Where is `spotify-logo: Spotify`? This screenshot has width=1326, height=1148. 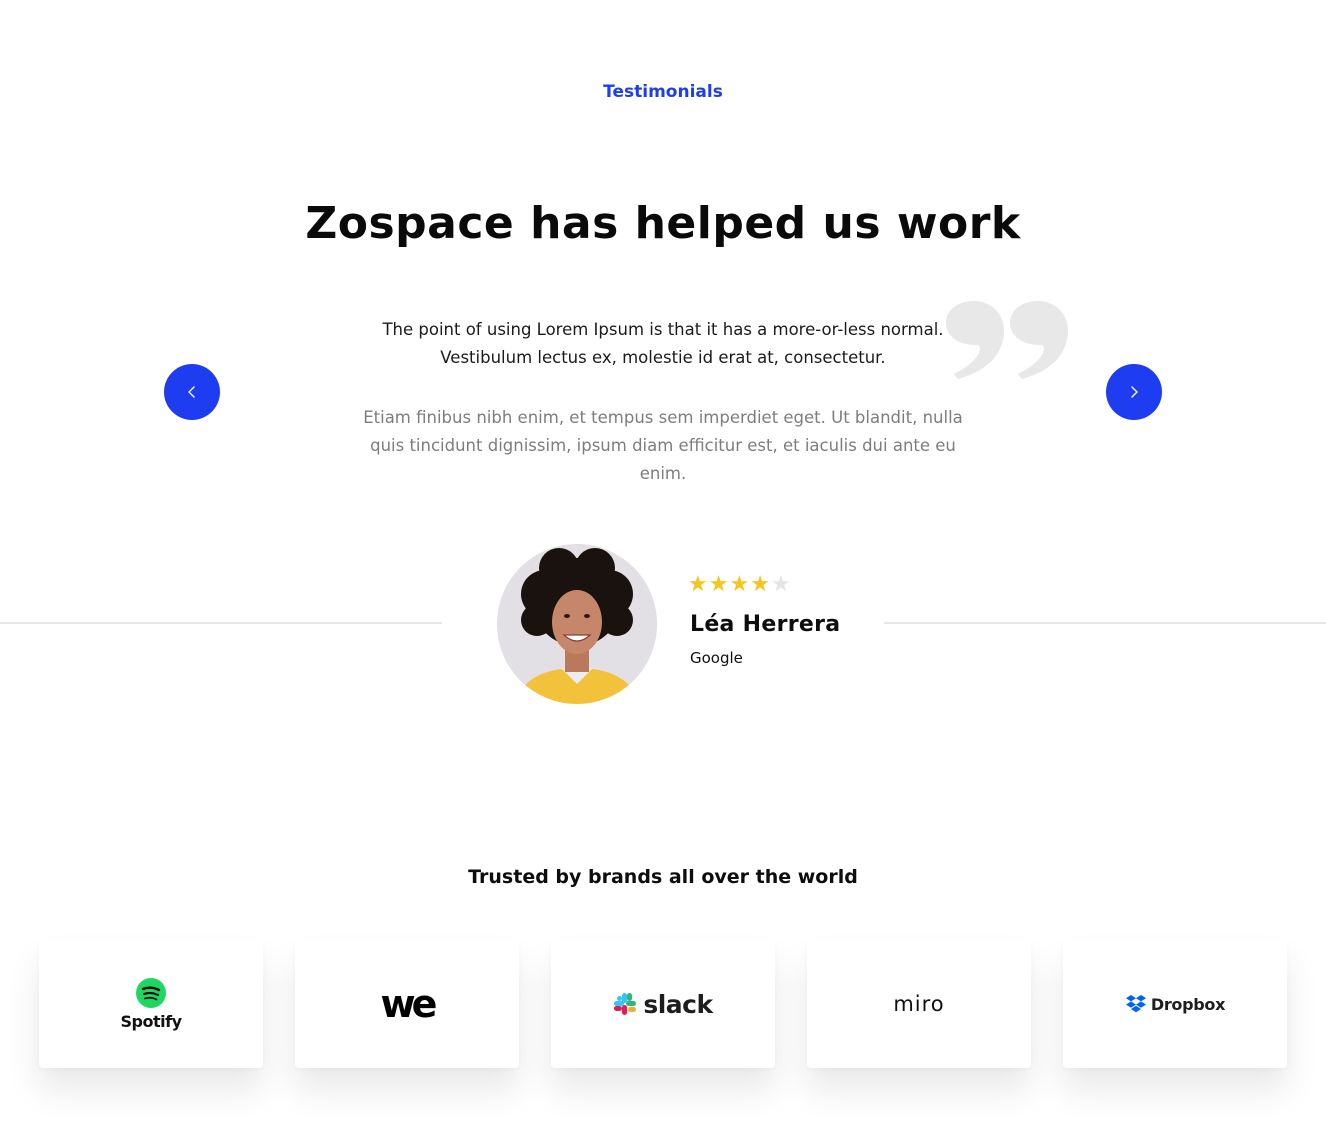 spotify-logo: Spotify is located at coordinates (151, 1004).